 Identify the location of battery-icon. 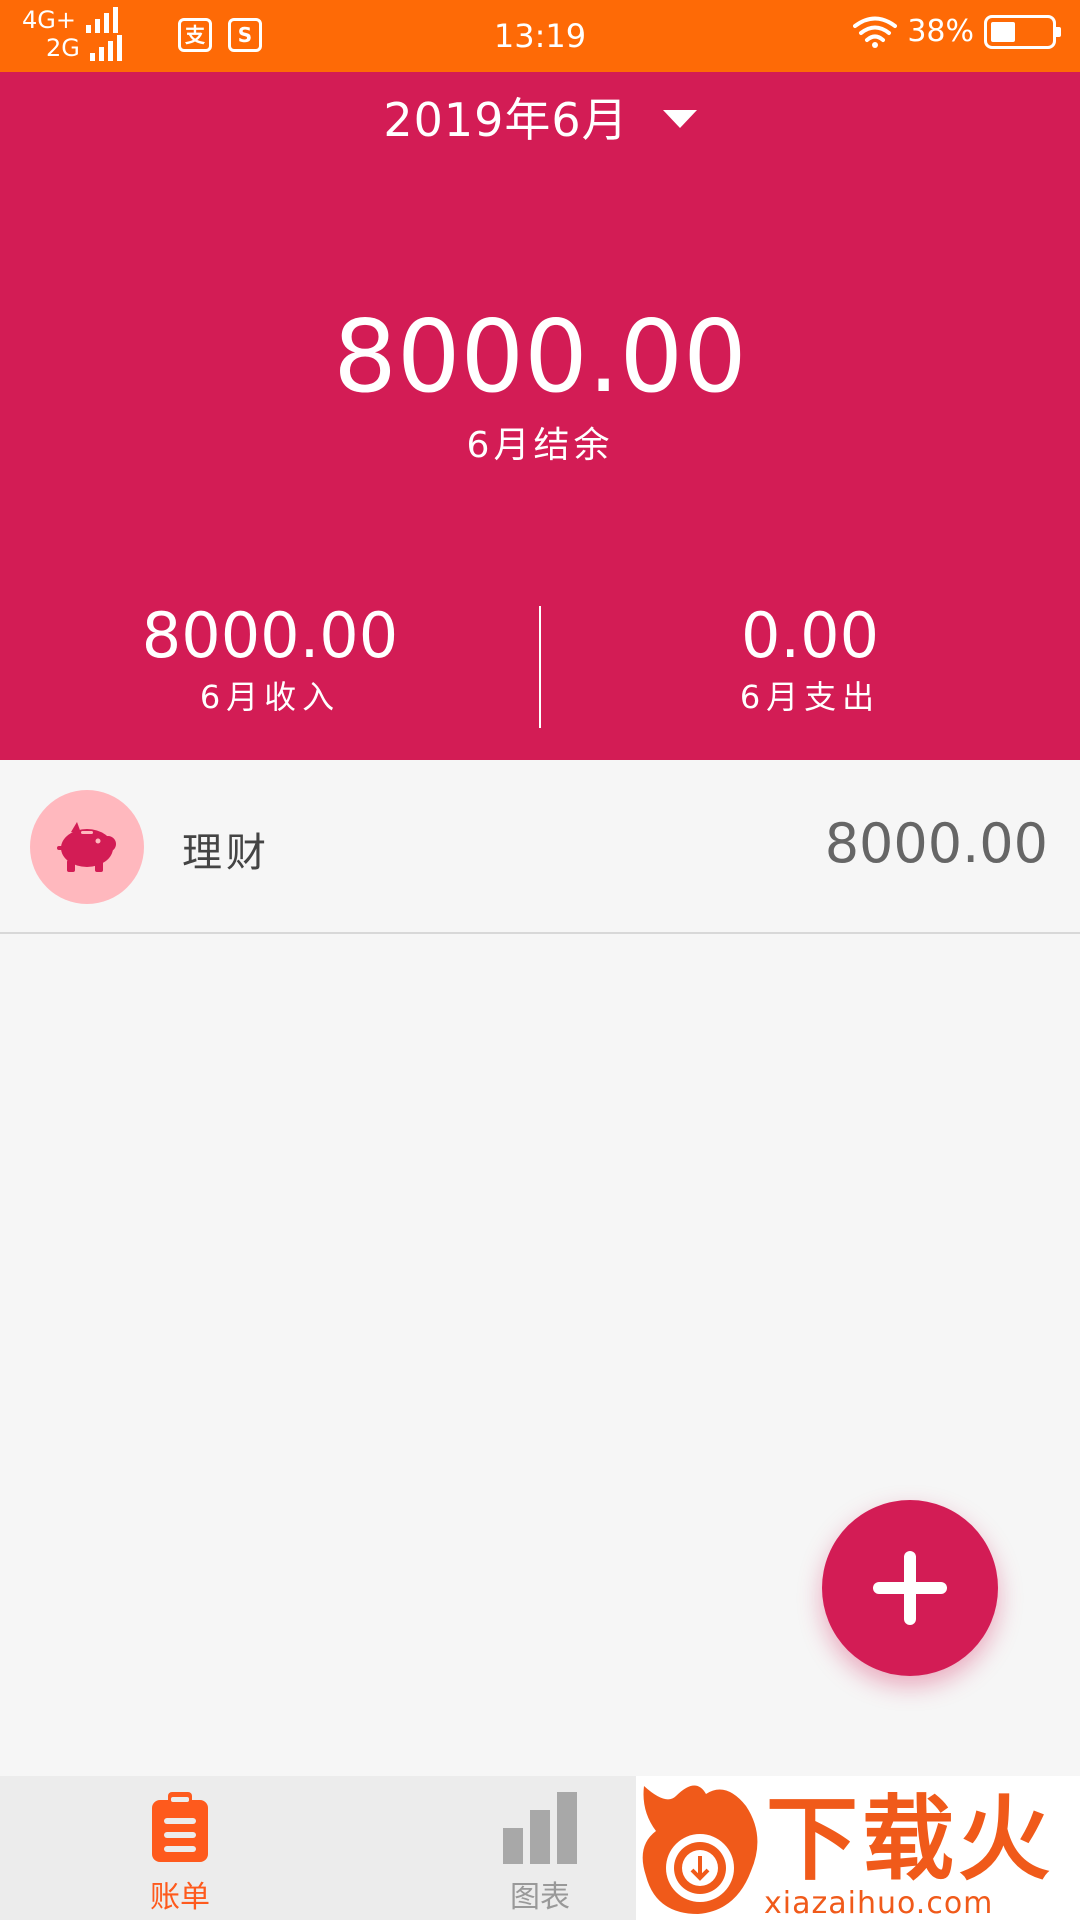
(1022, 31).